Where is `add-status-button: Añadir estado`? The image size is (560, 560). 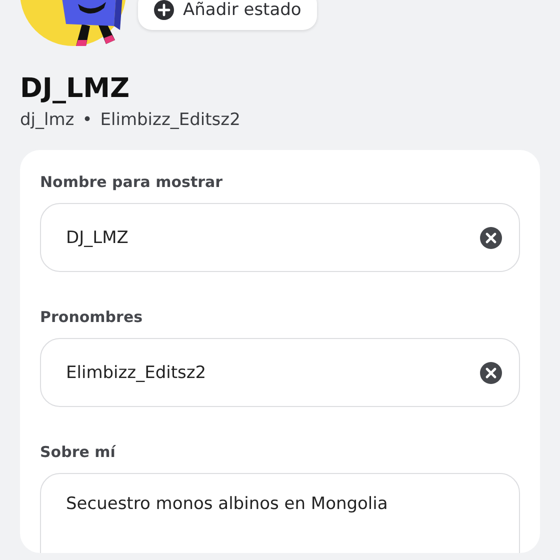 add-status-button: Añadir estado is located at coordinates (228, 15).